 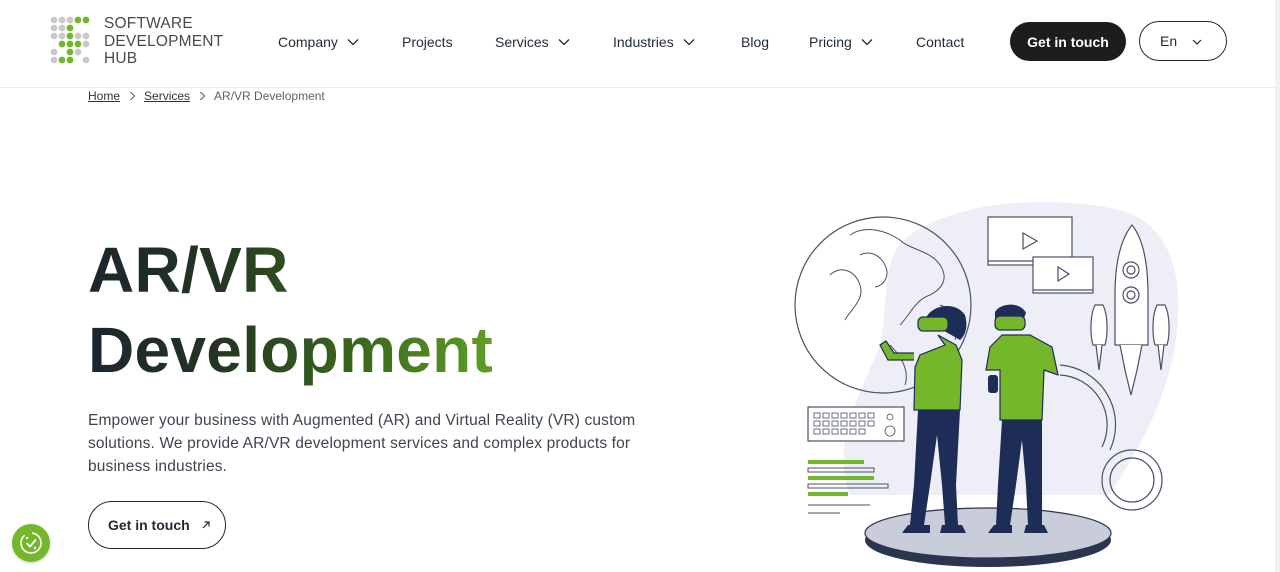 I want to click on logo-line-3: HUB, so click(x=121, y=58).